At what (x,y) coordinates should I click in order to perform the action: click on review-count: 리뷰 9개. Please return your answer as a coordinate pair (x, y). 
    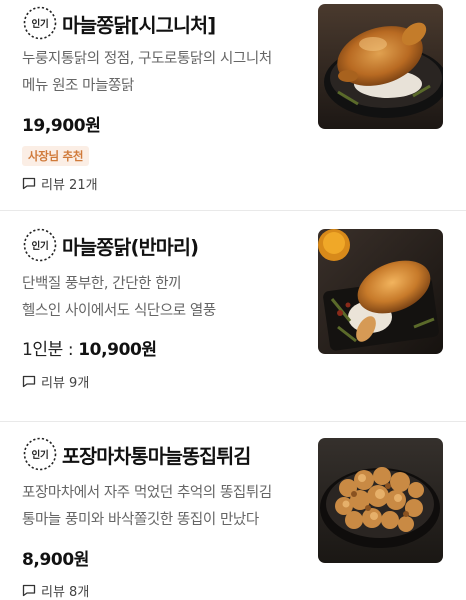
    Looking at the image, I should click on (55, 381).